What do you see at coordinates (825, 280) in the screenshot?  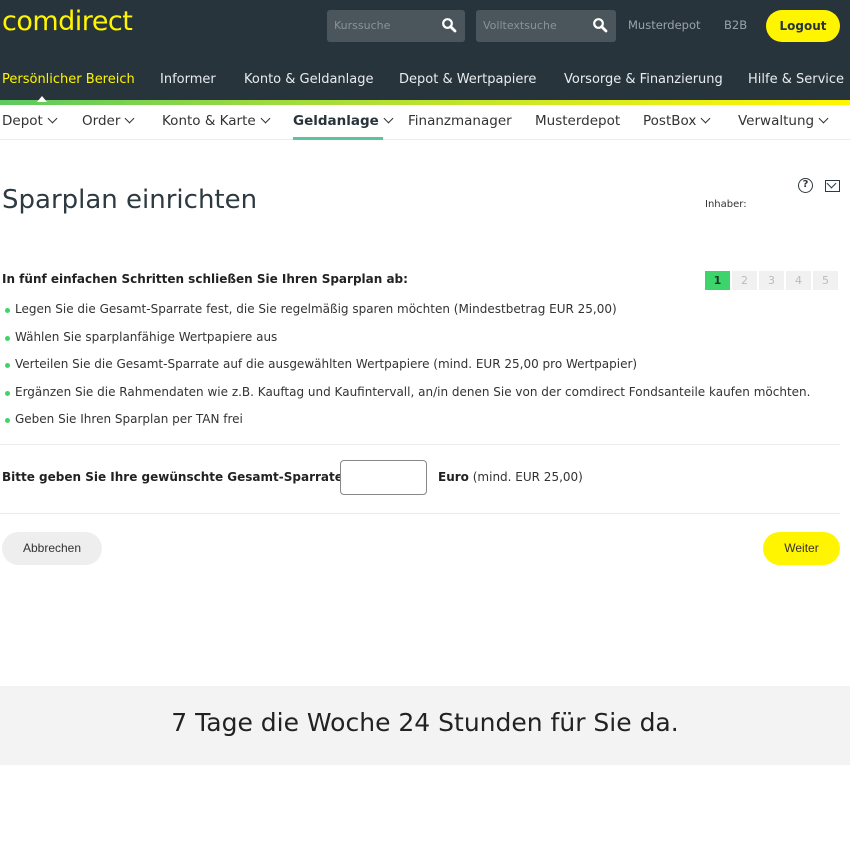 I see `step-5: 5` at bounding box center [825, 280].